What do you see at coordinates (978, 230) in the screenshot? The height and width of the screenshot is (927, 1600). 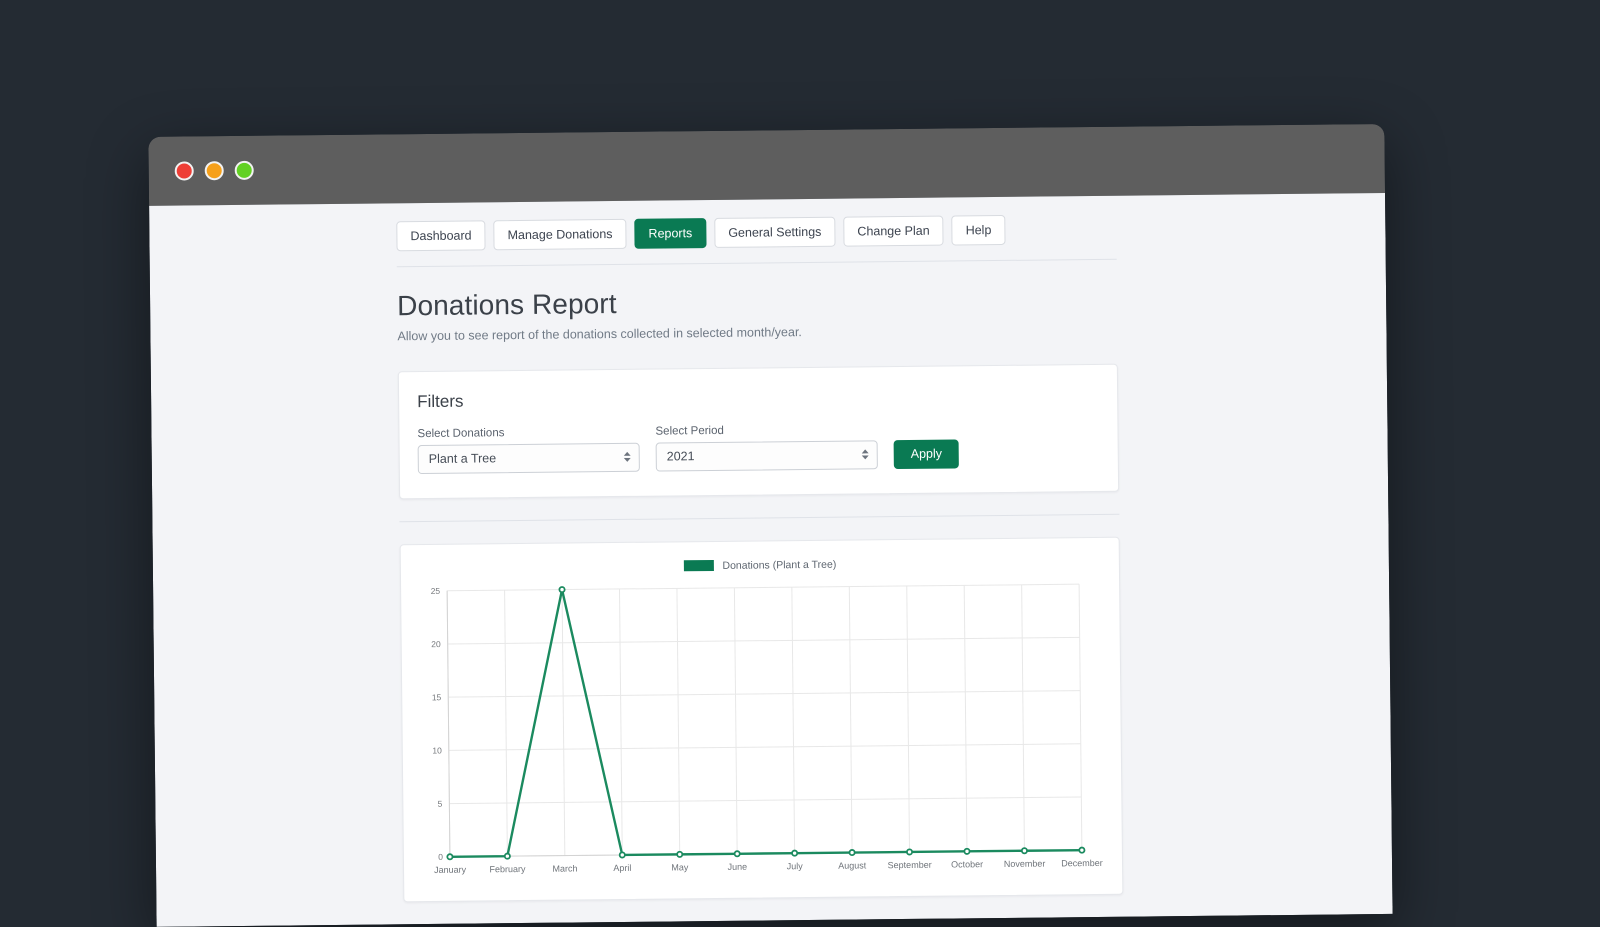 I see `nav-tab-help: Help` at bounding box center [978, 230].